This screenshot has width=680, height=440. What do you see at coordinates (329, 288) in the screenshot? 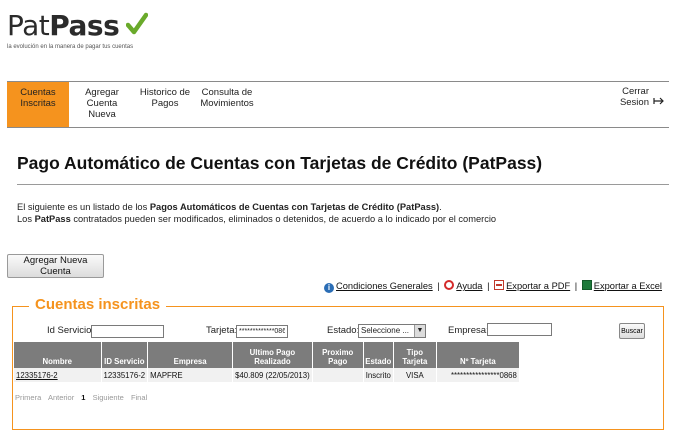
I see `info-icon: i` at bounding box center [329, 288].